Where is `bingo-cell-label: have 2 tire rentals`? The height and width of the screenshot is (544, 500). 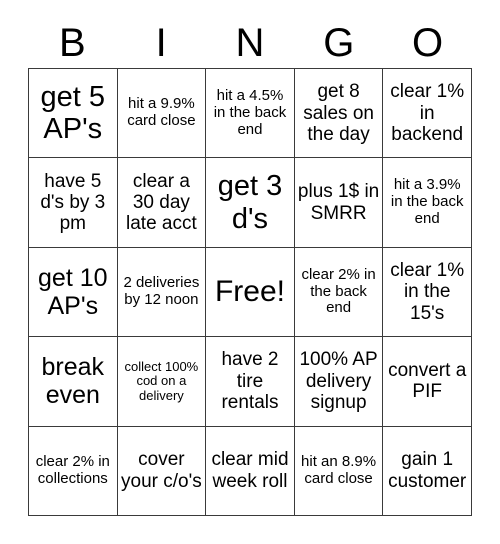
bingo-cell-label: have 2 tire rentals is located at coordinates (250, 381).